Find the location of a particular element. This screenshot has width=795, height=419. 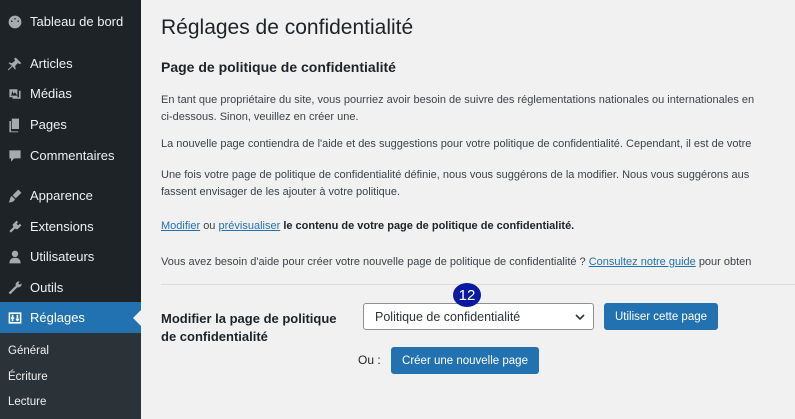

sidebar-item-label: Apparence is located at coordinates (61, 195).